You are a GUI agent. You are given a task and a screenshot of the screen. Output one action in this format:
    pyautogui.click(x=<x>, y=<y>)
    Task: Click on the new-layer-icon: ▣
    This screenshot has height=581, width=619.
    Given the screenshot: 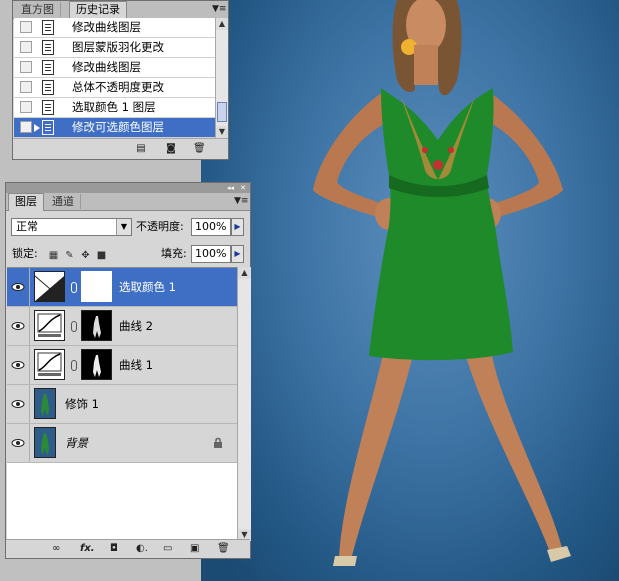 What is the action you would take?
    pyautogui.click(x=194, y=549)
    